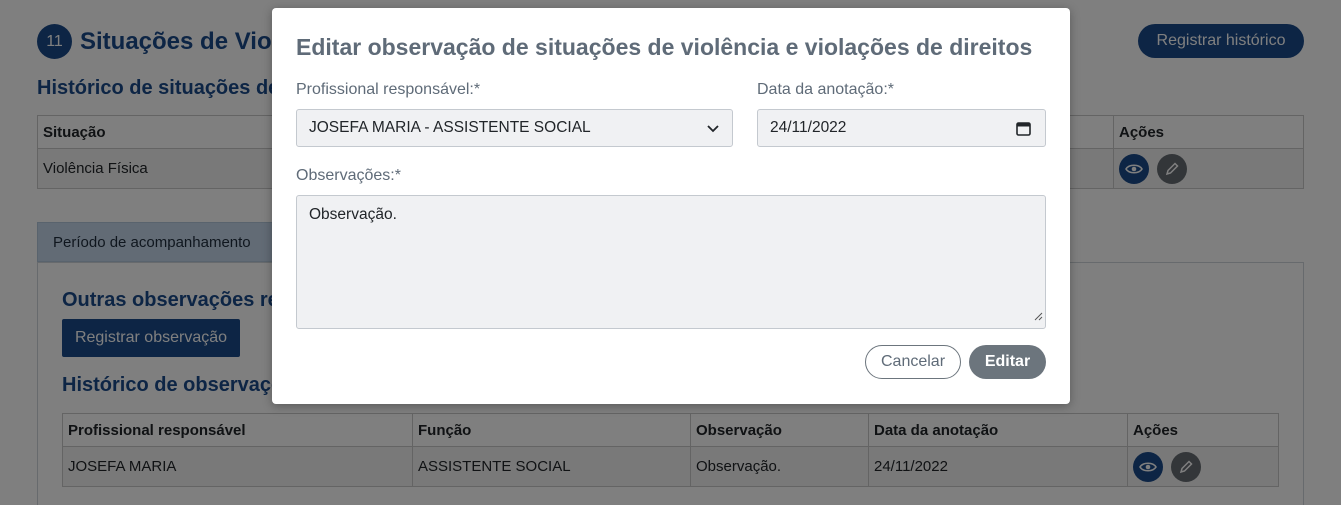  Describe the element at coordinates (1007, 362) in the screenshot. I see `edit-button: Editar` at that location.